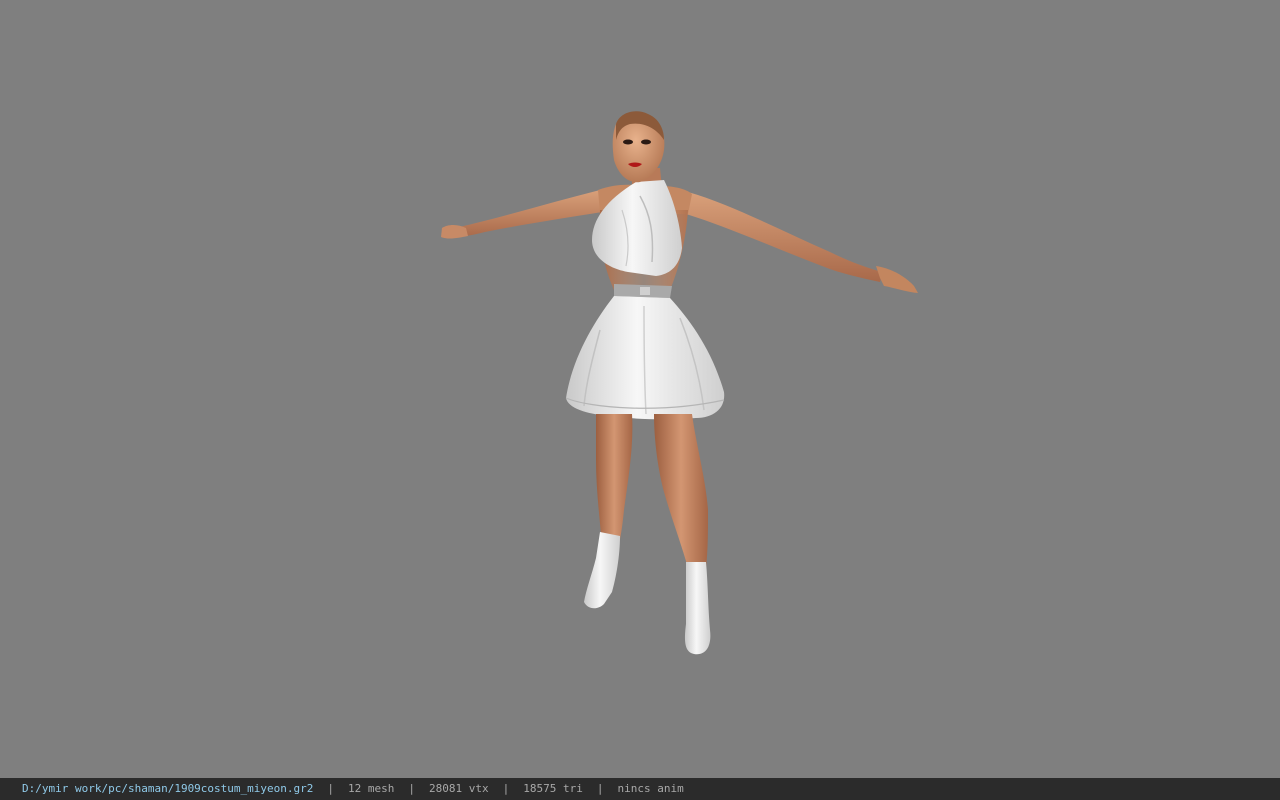  I want to click on right-hand, so click(897, 279).